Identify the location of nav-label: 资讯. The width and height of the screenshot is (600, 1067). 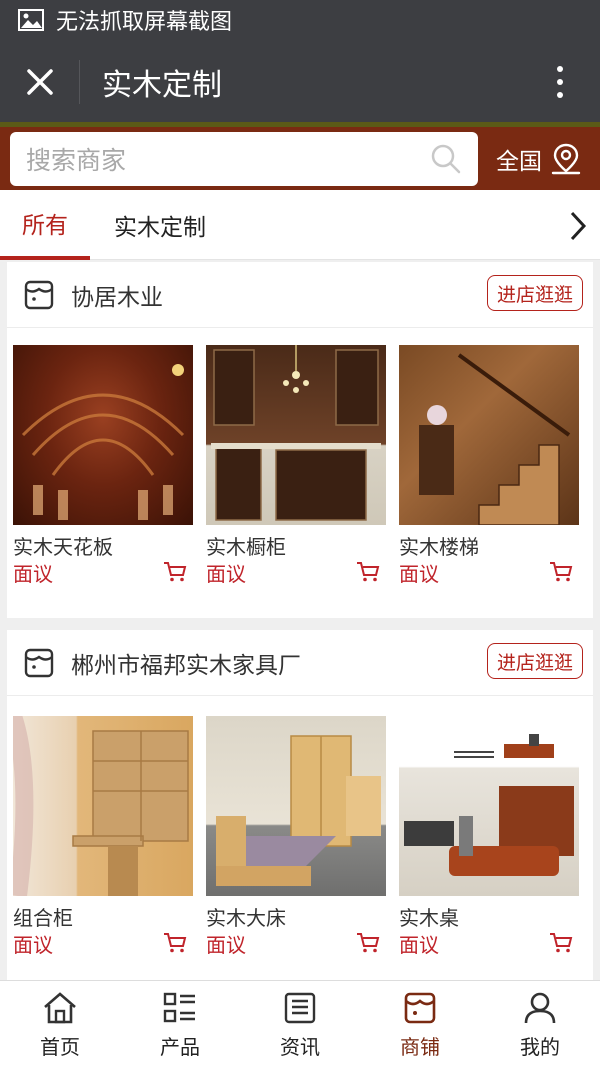
(300, 1047).